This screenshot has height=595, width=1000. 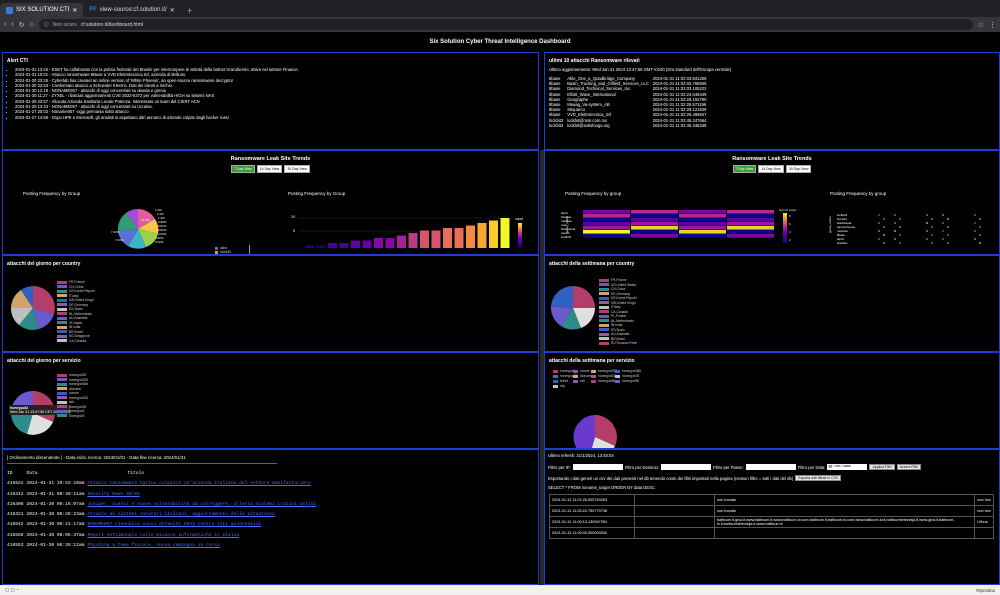 I want to click on legend-item: JP,Japan, so click(x=69, y=323).